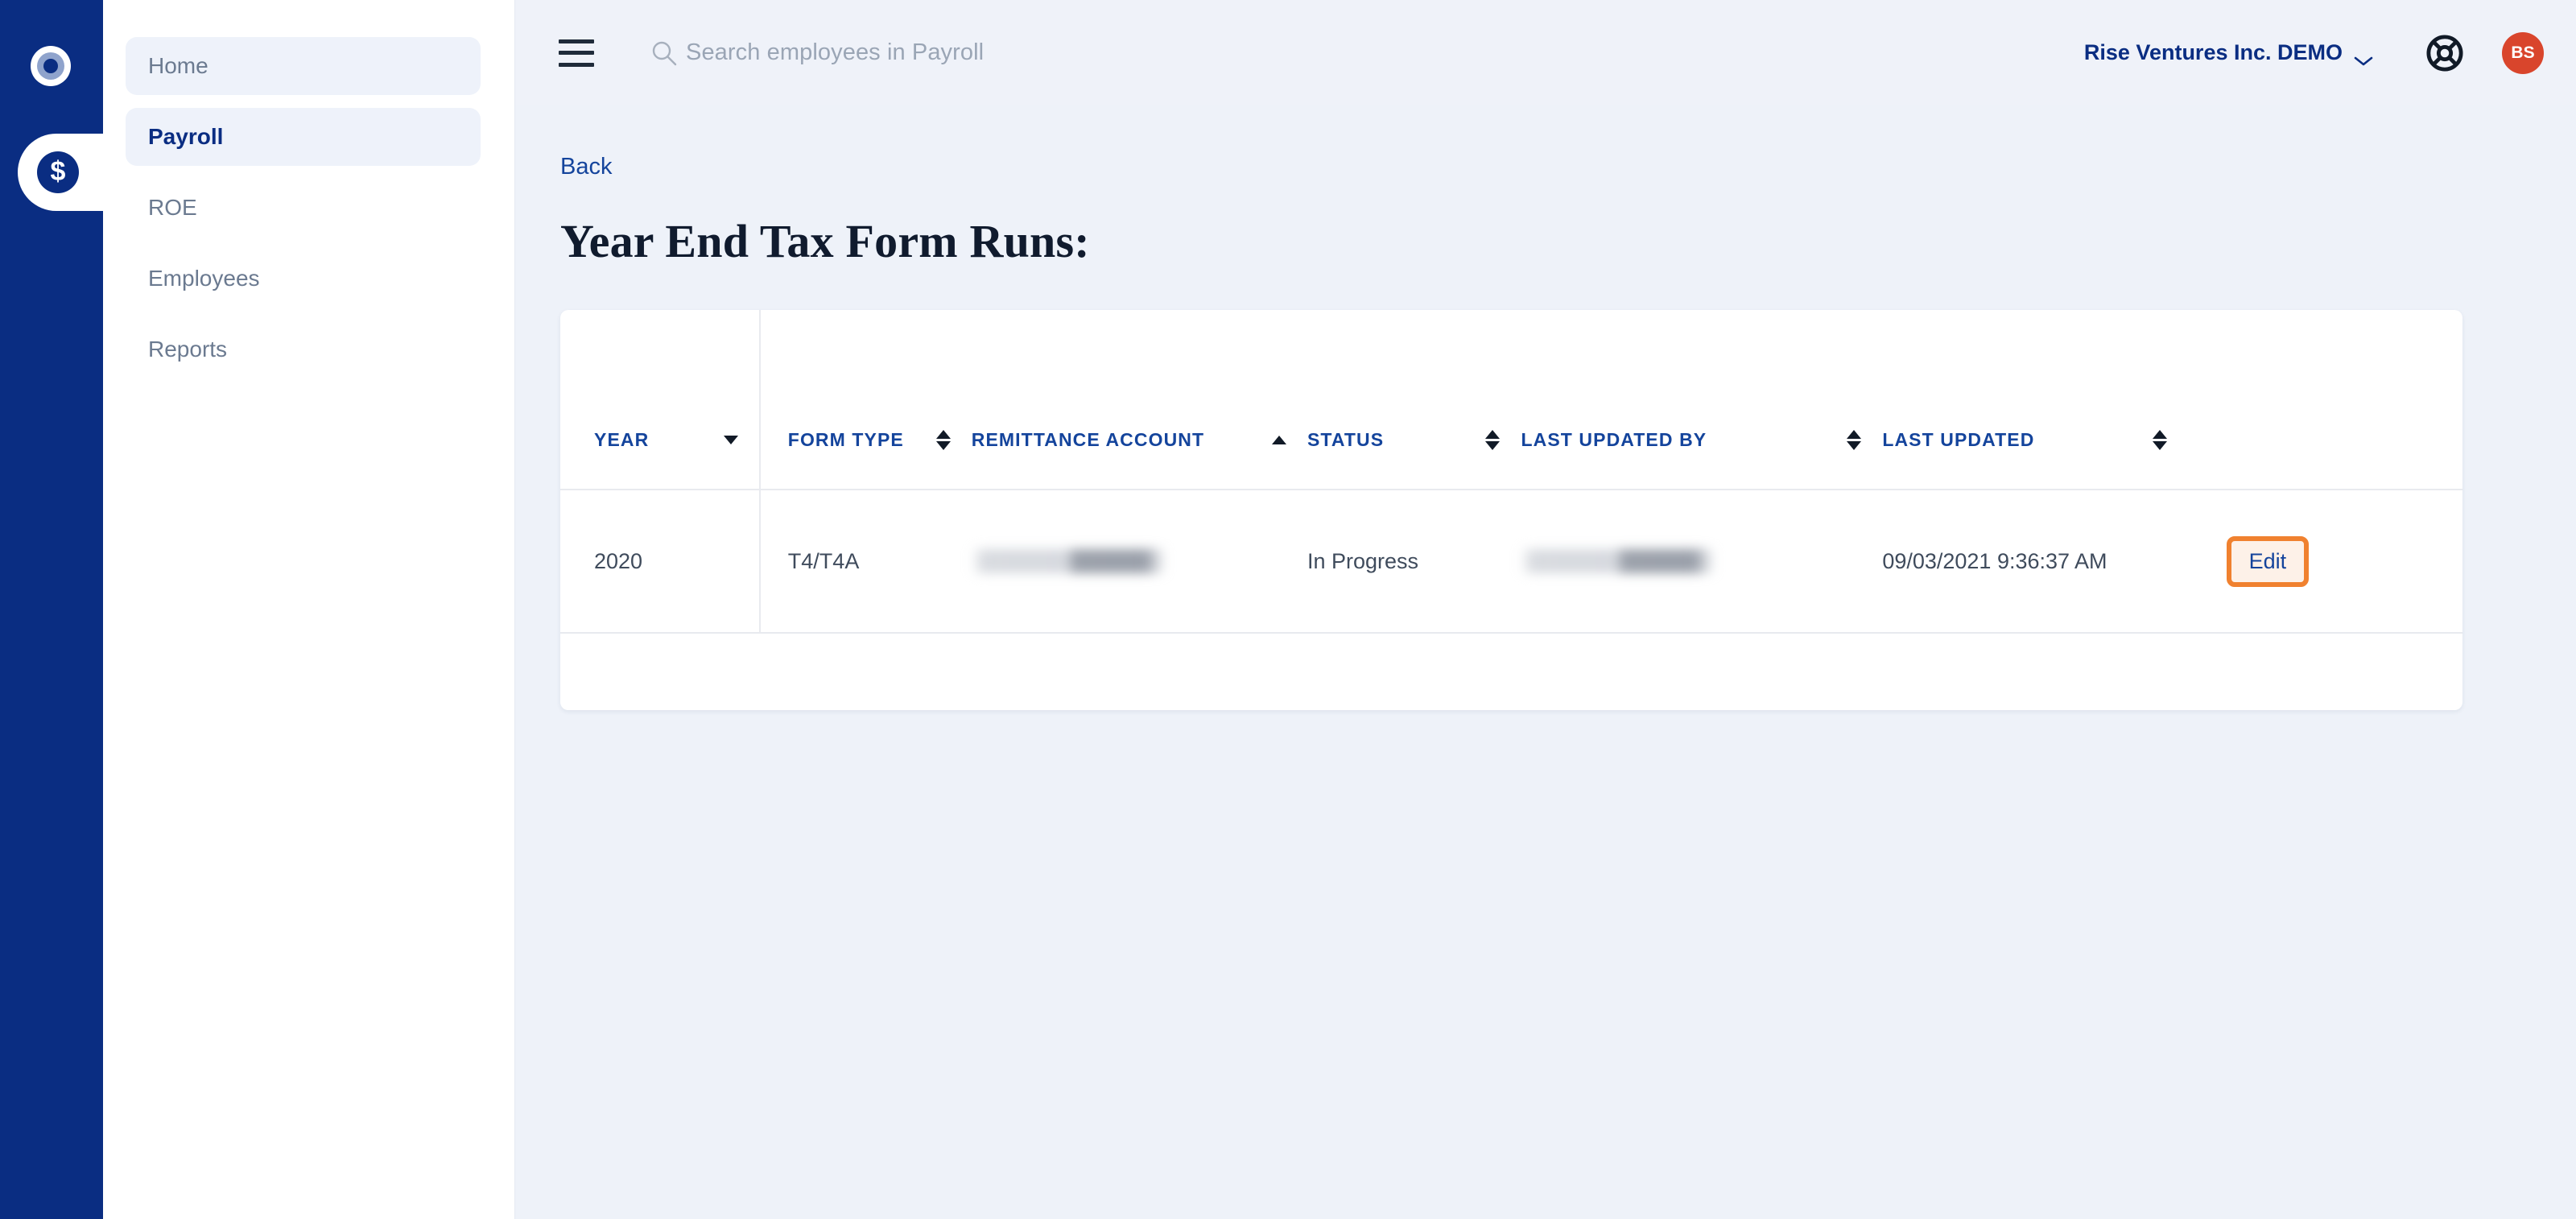 The width and height of the screenshot is (2576, 1219). What do you see at coordinates (1958, 439) in the screenshot?
I see `column-label: LAST UPDATED` at bounding box center [1958, 439].